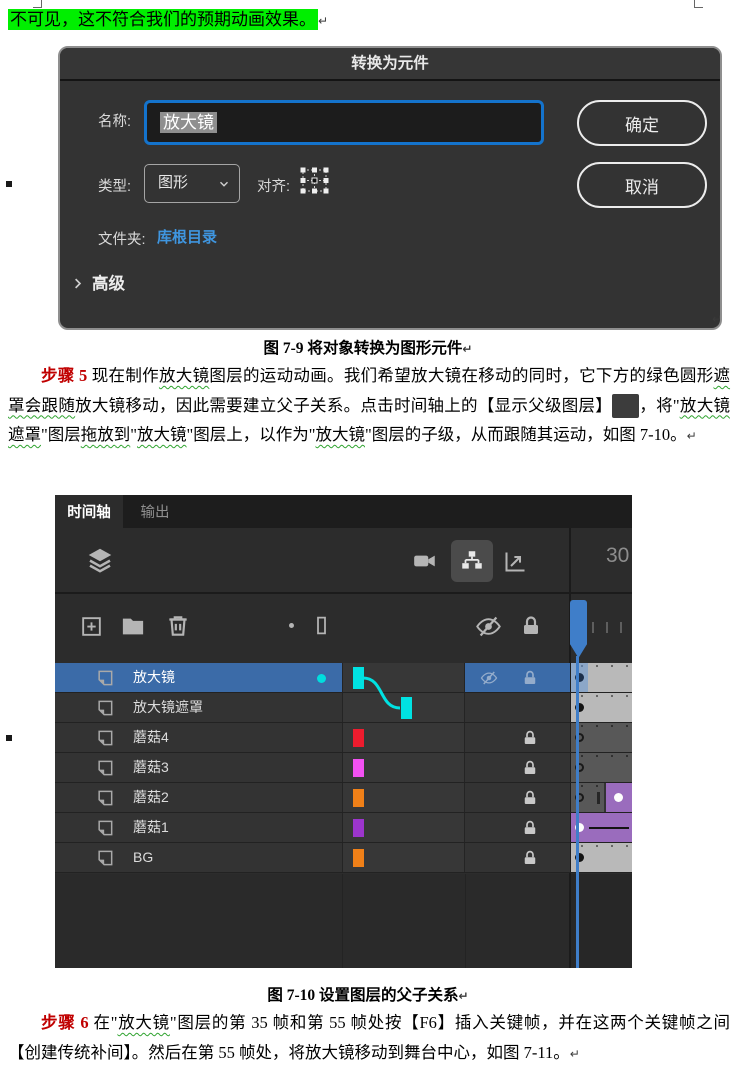  Describe the element at coordinates (188, 122) in the screenshot. I see `selected-text: 放大镜` at that location.